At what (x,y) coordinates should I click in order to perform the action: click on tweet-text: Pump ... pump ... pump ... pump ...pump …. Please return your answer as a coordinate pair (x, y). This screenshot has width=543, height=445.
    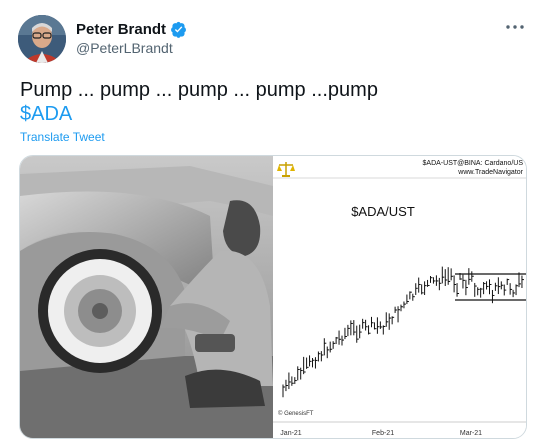
    Looking at the image, I should click on (199, 102).